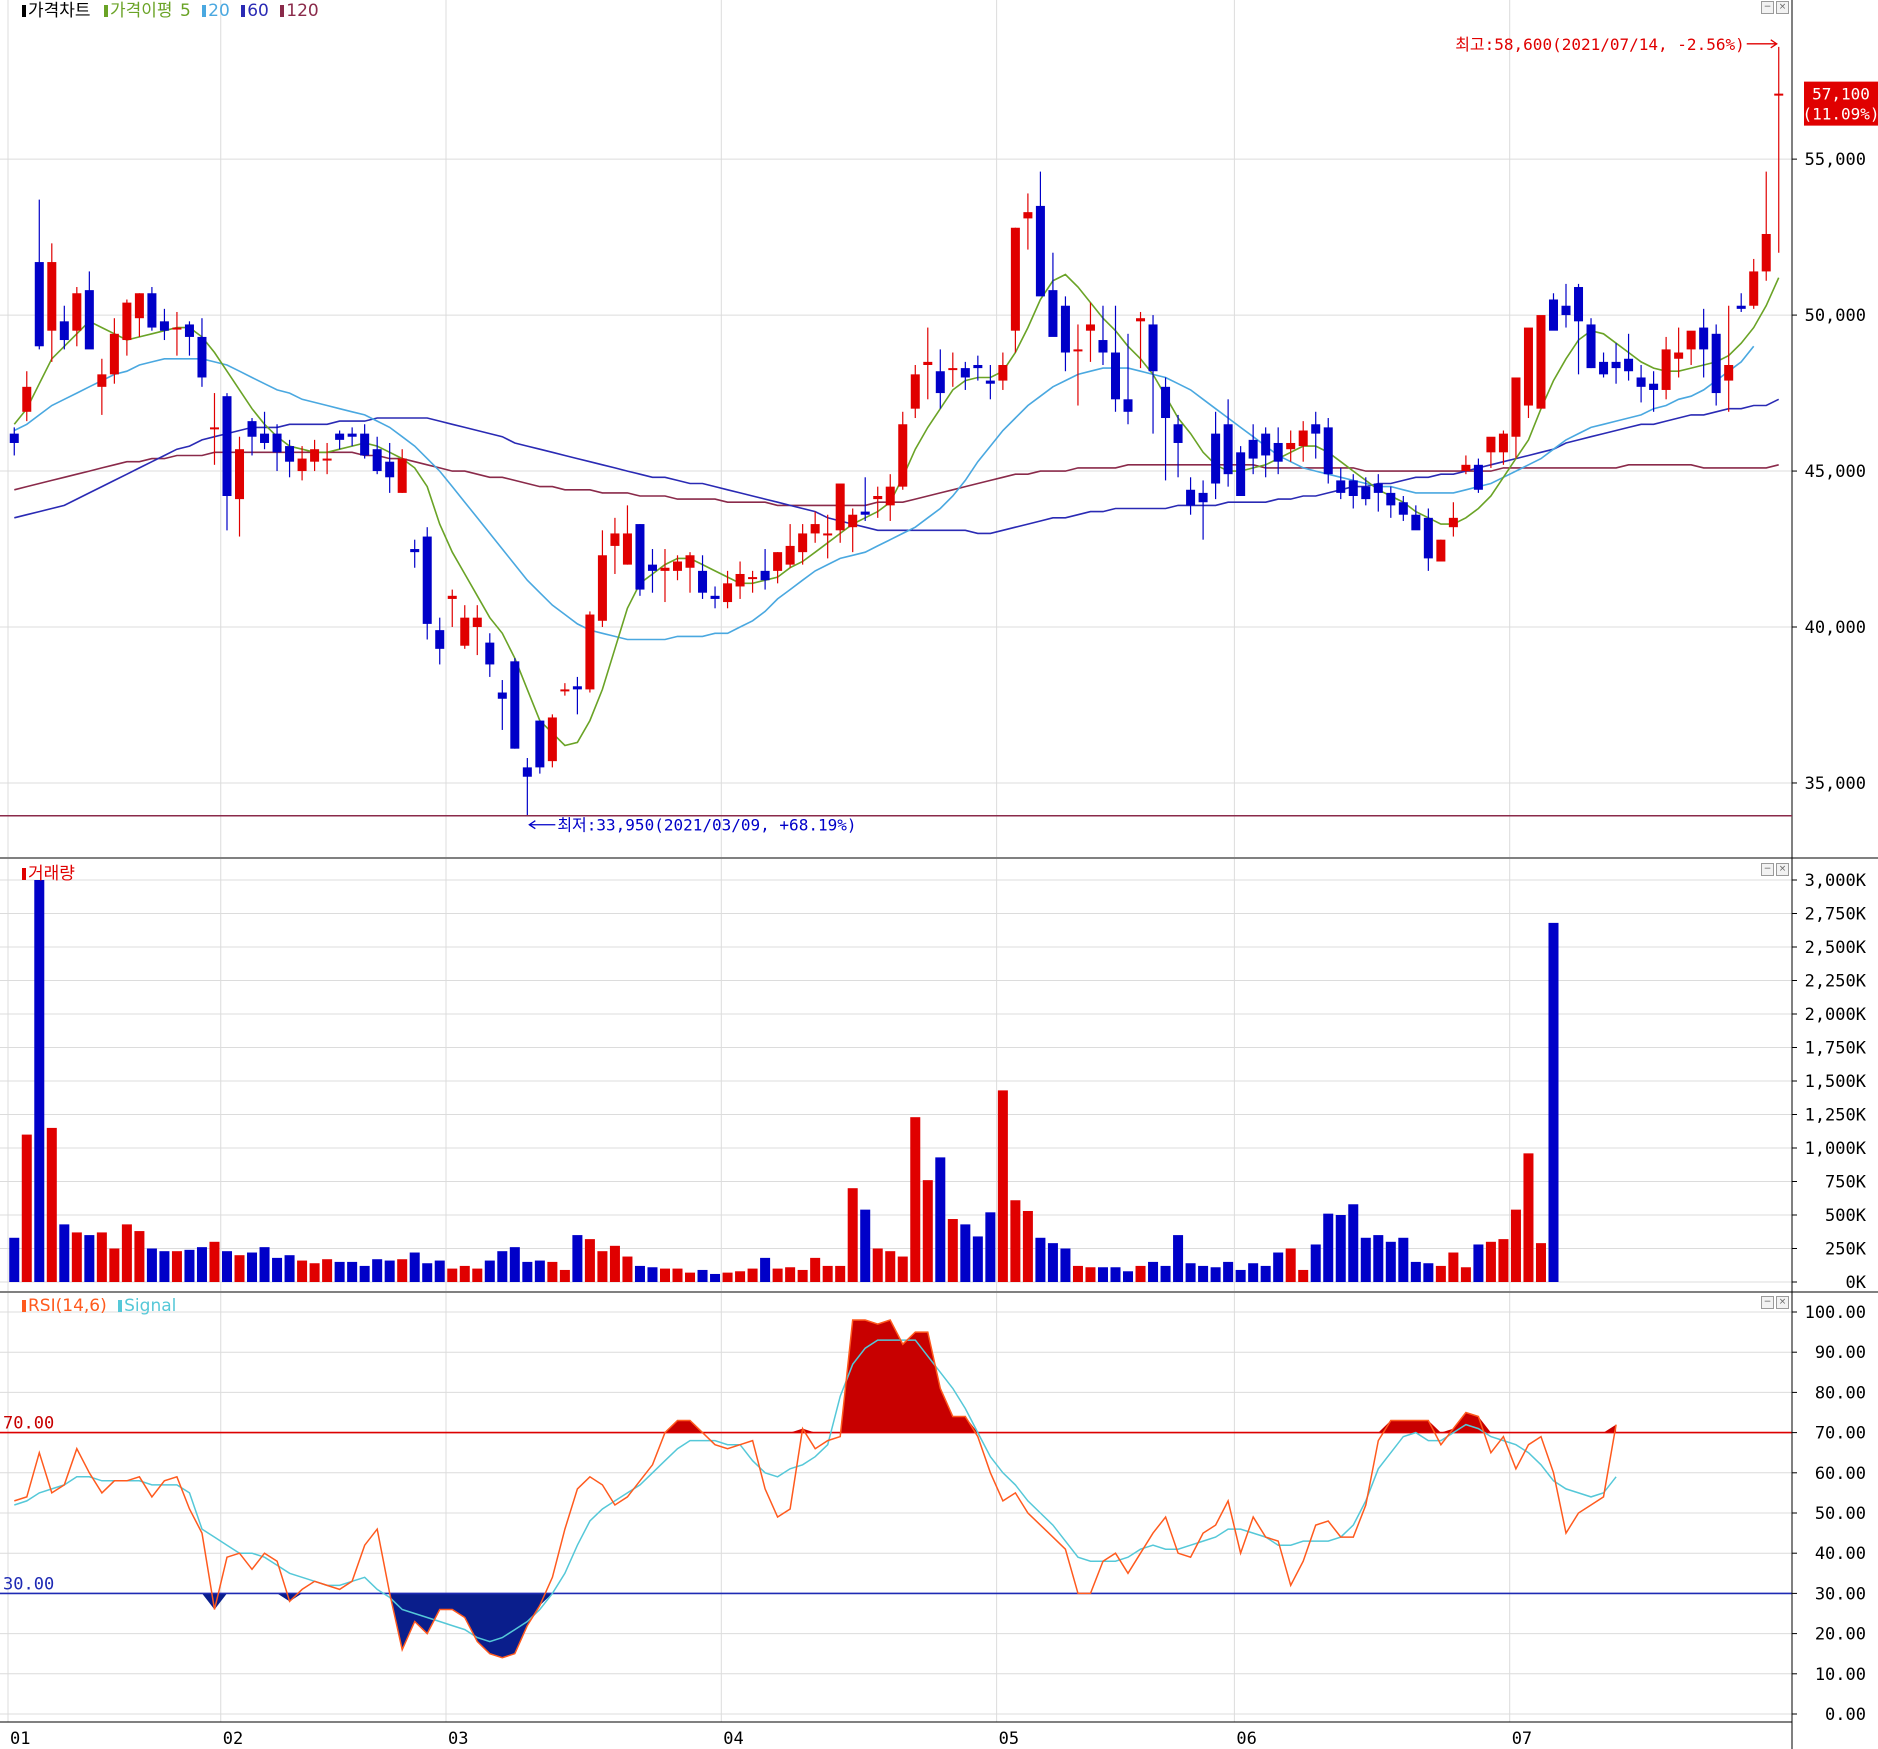 This screenshot has height=1749, width=1878. I want to click on low-annotation: 최저:33,950(2021/03/09, +68.19%), so click(706, 825).